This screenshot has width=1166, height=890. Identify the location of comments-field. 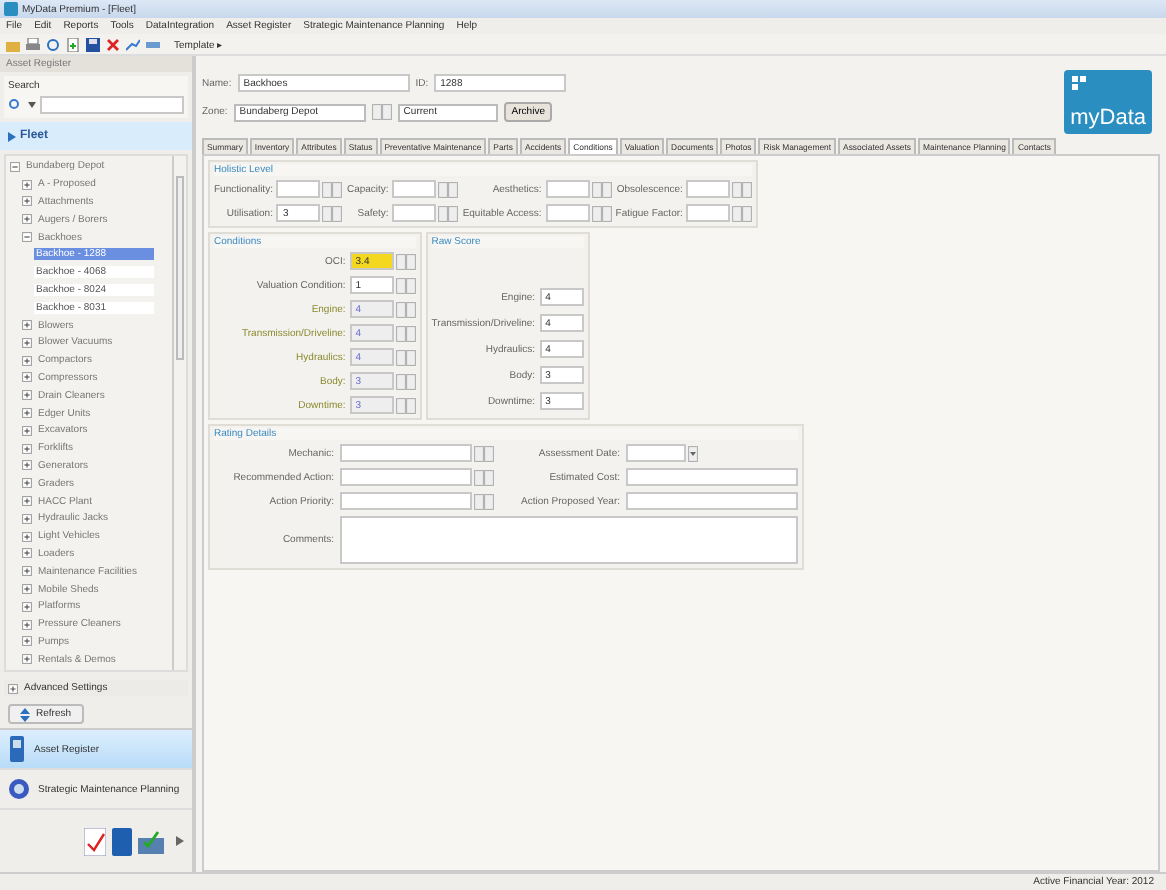
(569, 540).